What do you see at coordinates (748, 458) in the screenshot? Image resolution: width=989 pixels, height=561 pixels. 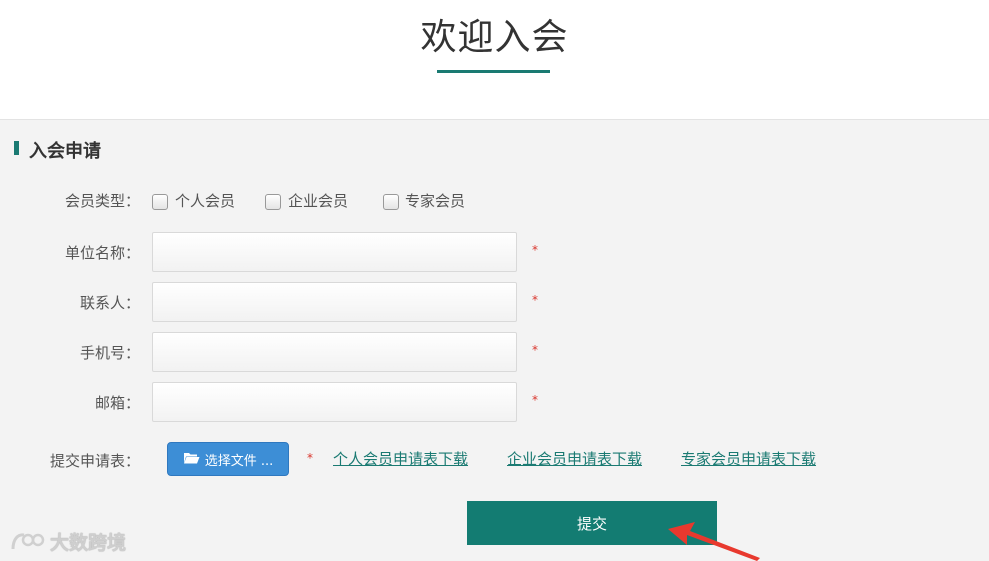 I see `download-expert-form-link: 专家会员申请表下载` at bounding box center [748, 458].